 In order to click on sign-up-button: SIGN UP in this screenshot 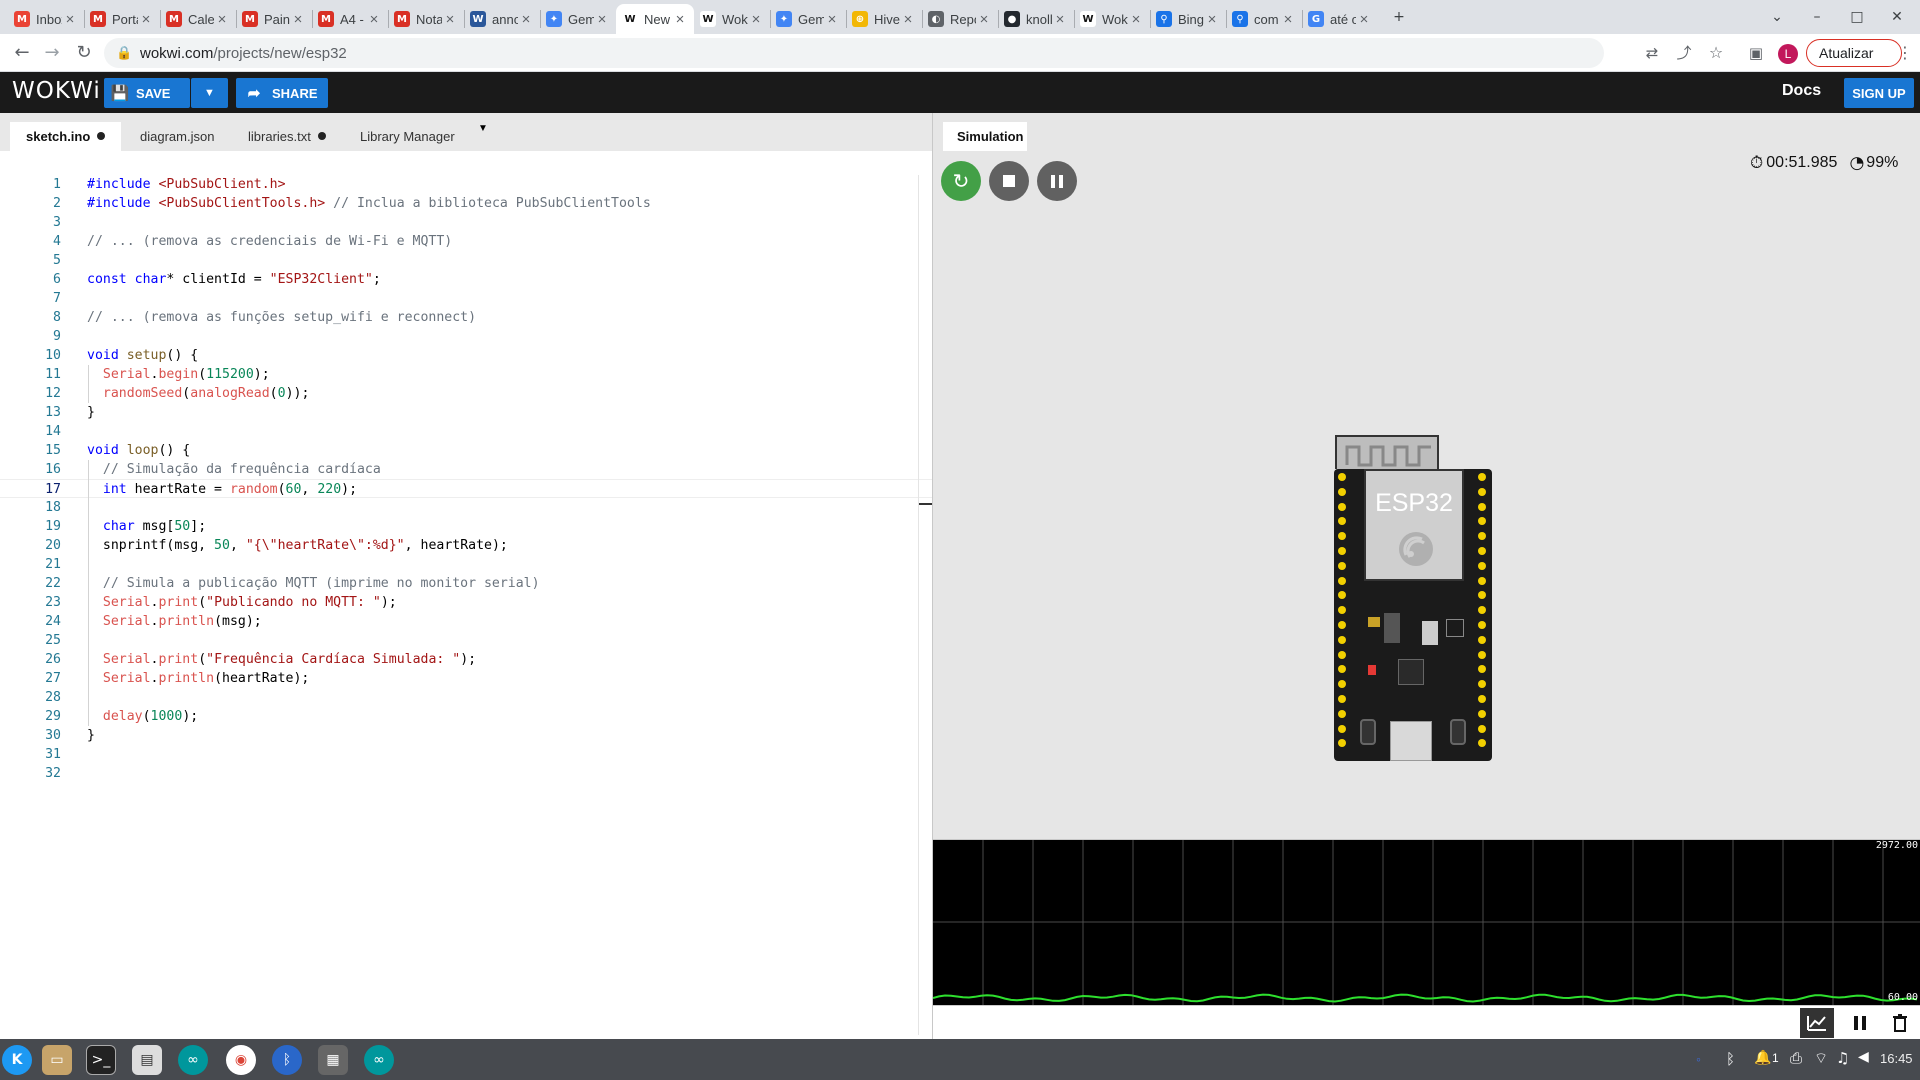, I will do `click(1879, 93)`.